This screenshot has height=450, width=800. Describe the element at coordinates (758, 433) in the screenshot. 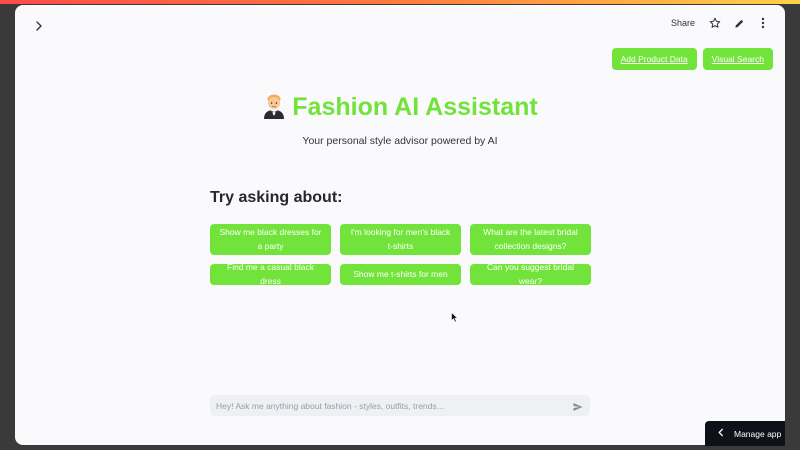

I see `manage-app-label: Manage app` at that location.